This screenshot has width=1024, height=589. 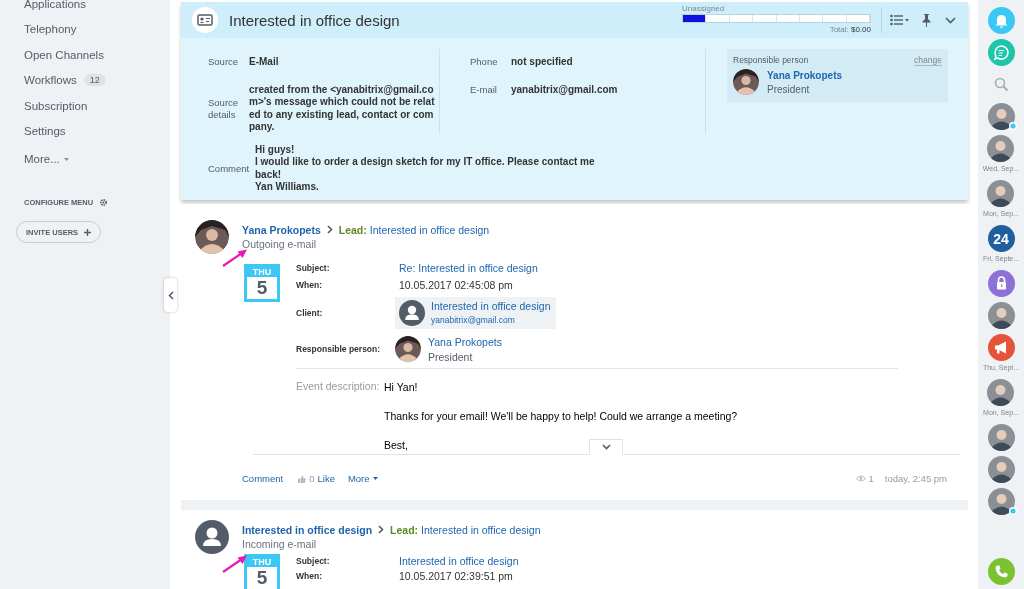 I want to click on field-value: not specified, so click(x=542, y=62).